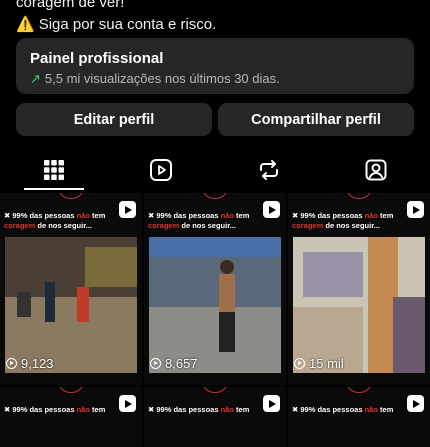 The height and width of the screenshot is (447, 430). I want to click on bio-line-2: Siga por sua conta e risco., so click(127, 24).